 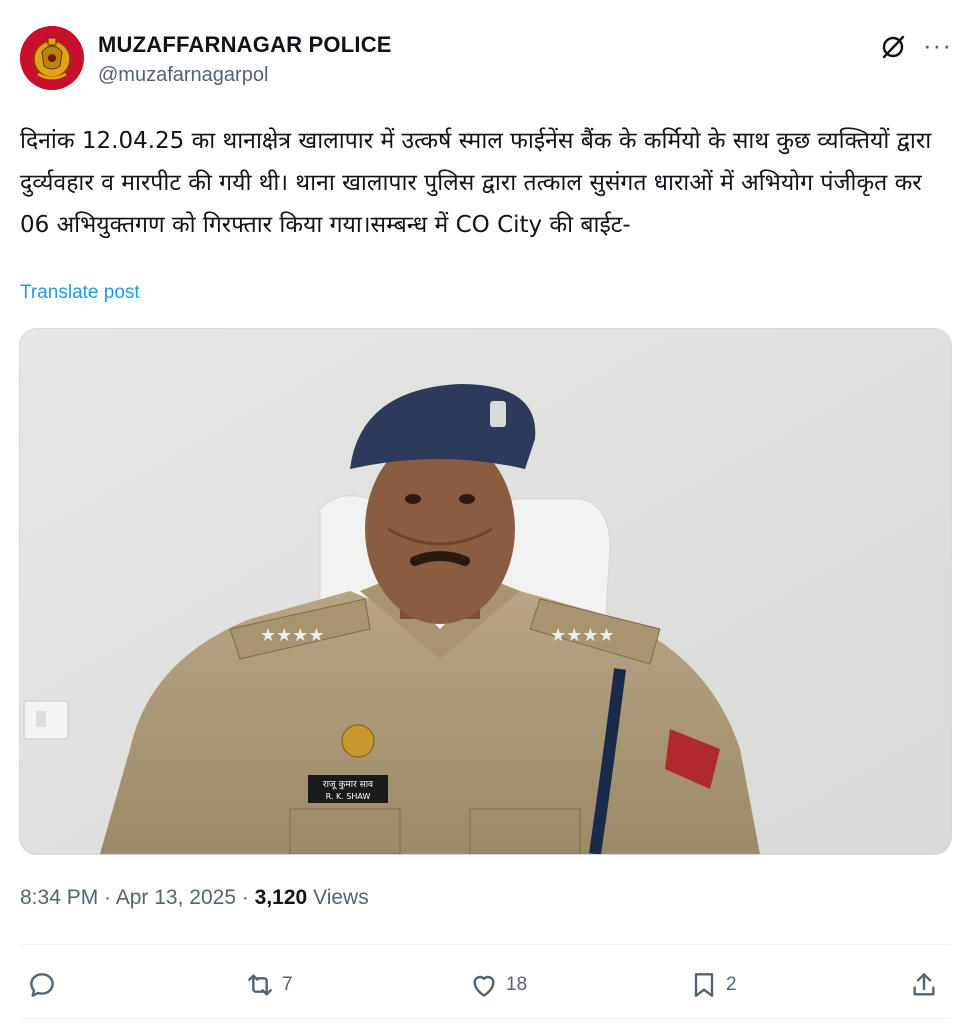 What do you see at coordinates (42, 985) in the screenshot?
I see `reply-icon` at bounding box center [42, 985].